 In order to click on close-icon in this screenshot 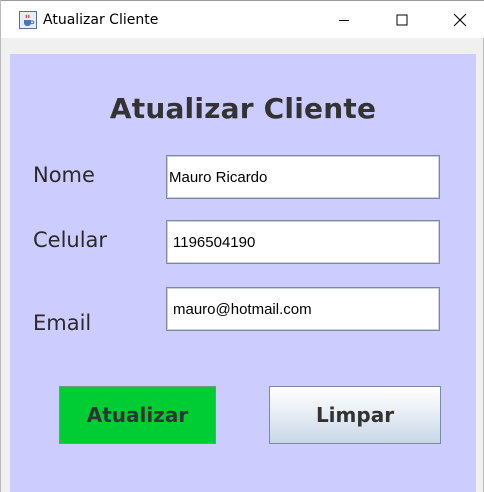, I will do `click(460, 20)`.